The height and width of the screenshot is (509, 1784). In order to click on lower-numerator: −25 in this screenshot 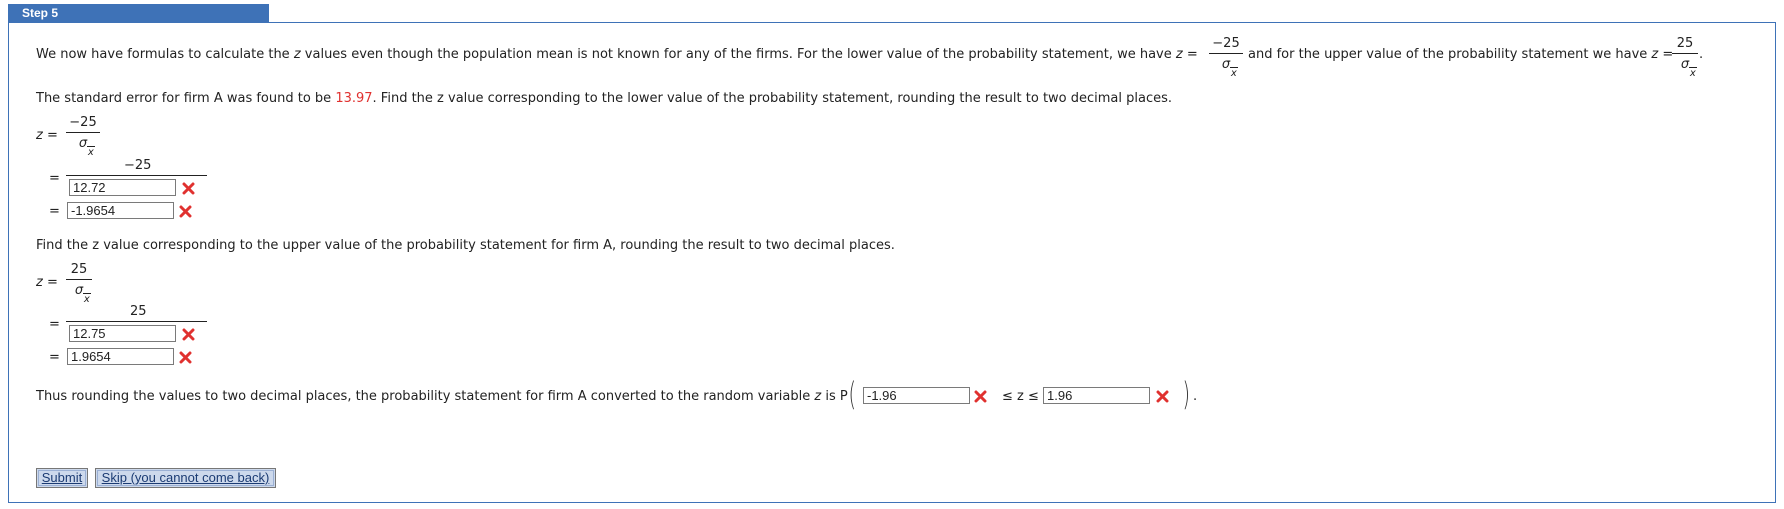, I will do `click(138, 165)`.